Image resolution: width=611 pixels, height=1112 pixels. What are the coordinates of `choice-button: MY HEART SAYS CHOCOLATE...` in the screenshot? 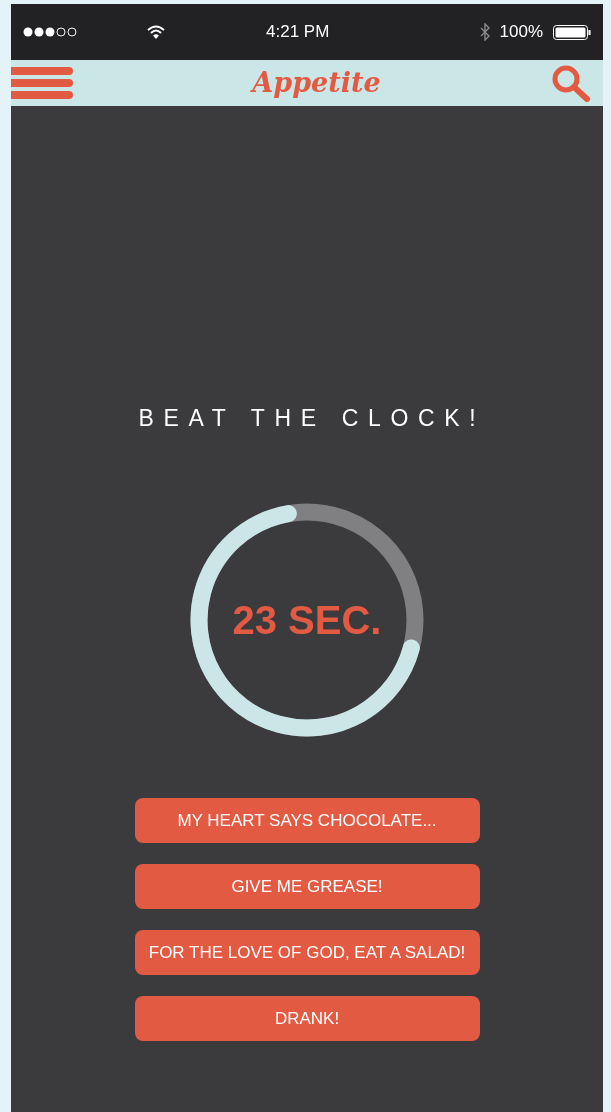 It's located at (307, 820).